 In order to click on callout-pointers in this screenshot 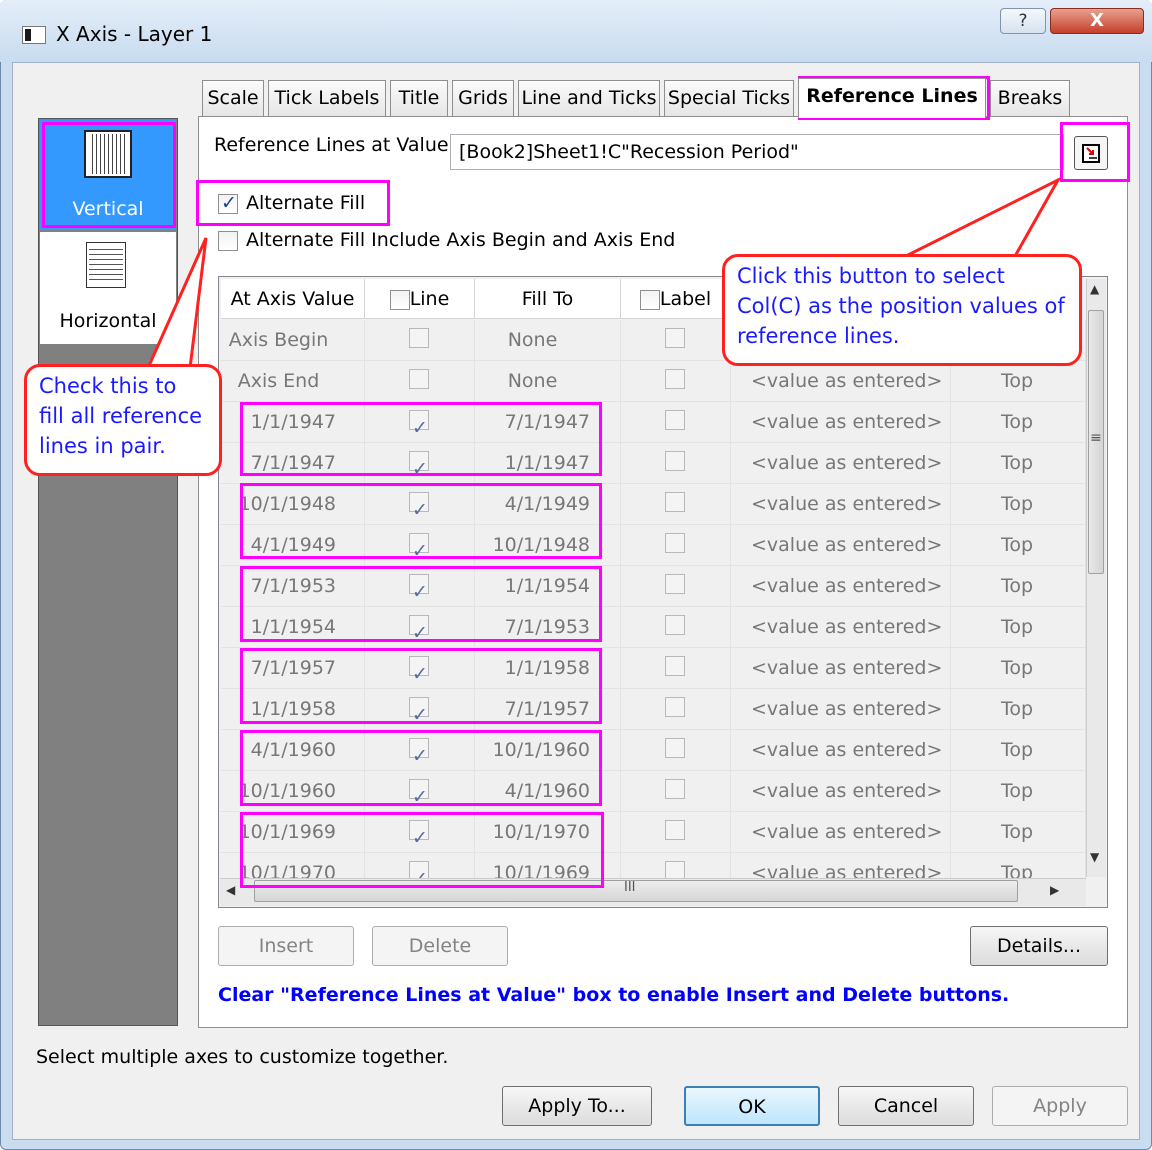, I will do `click(603, 273)`.